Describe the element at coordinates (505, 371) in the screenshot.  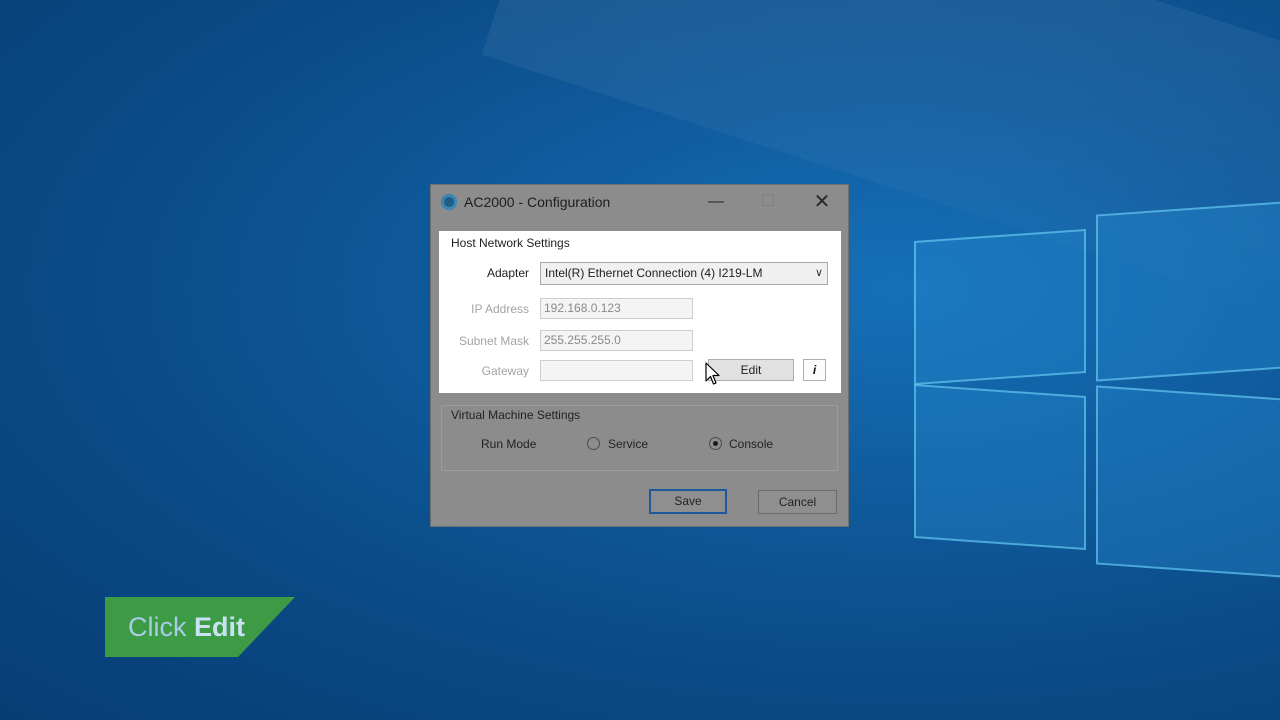
I see `gateway-label: Gateway` at that location.